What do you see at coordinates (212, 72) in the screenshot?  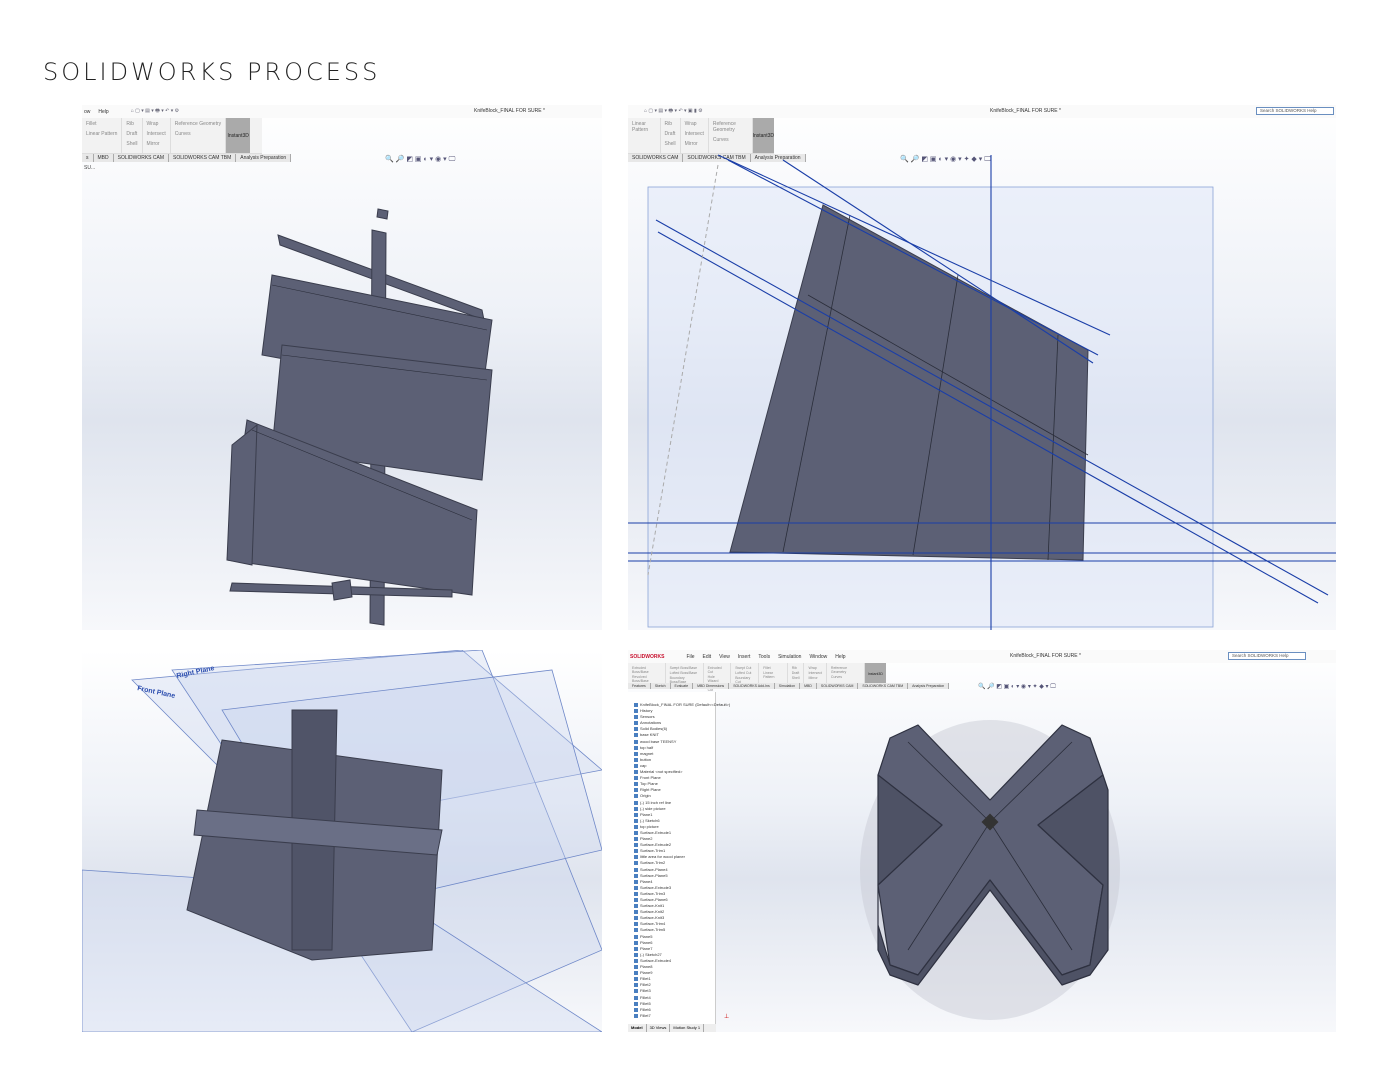 I see `page-title: SOLIDWORKS PROCESS` at bounding box center [212, 72].